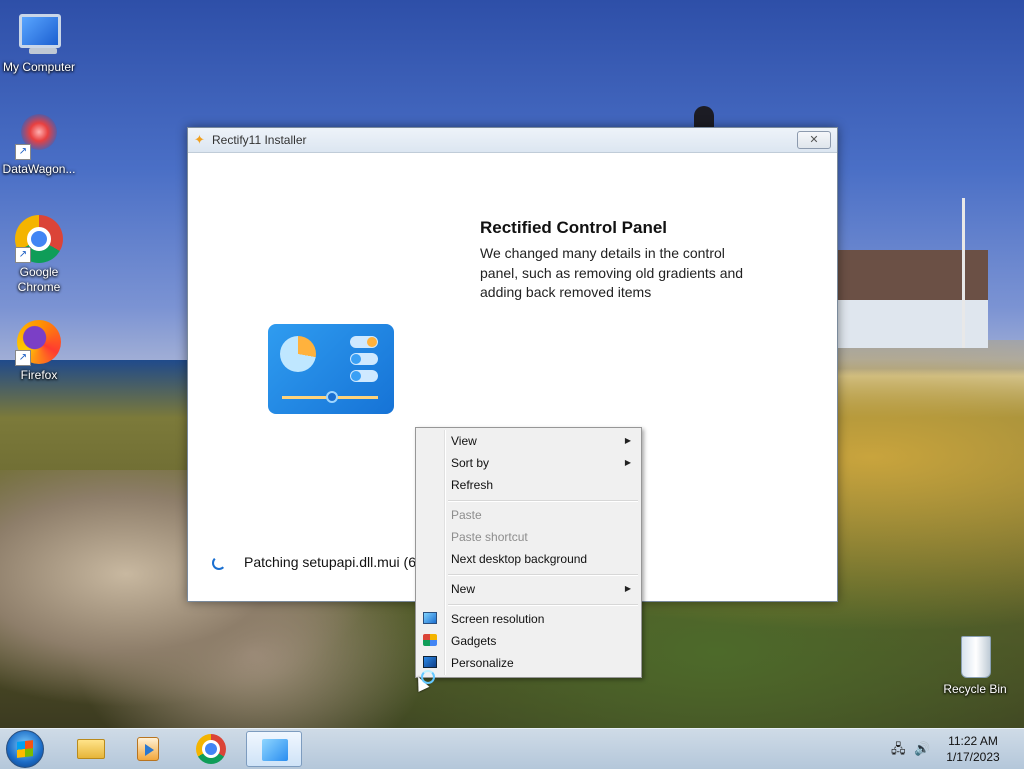 The width and height of the screenshot is (1024, 769). What do you see at coordinates (39, 34) in the screenshot?
I see `computer-icon` at bounding box center [39, 34].